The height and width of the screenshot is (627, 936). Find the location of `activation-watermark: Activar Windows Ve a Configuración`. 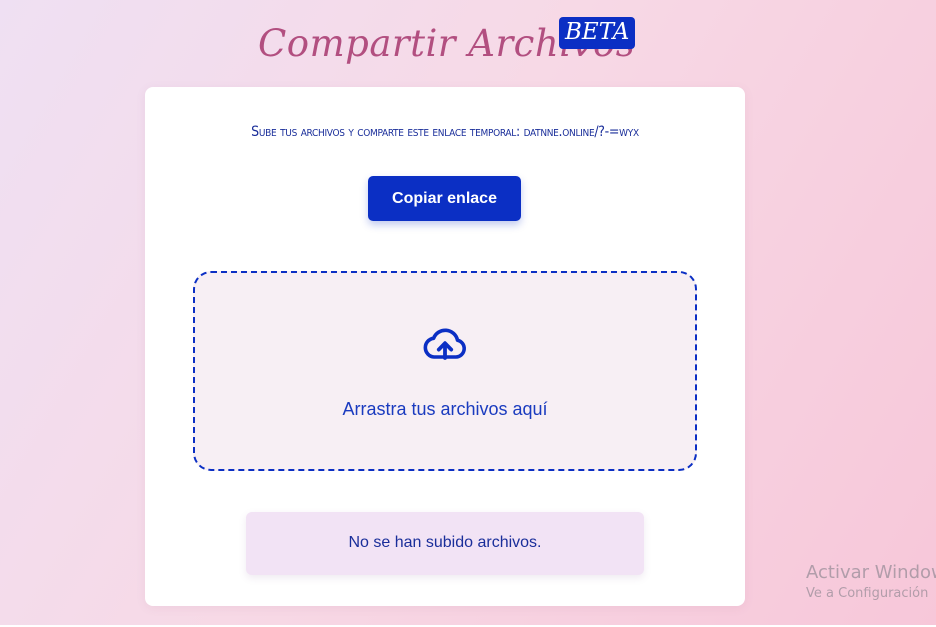

activation-watermark: Activar Windows Ve a Configuración is located at coordinates (871, 583).